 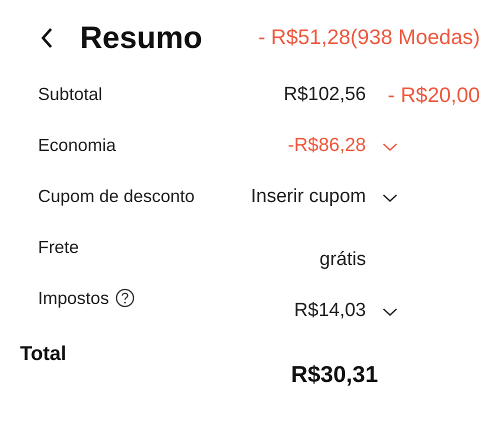 What do you see at coordinates (58, 247) in the screenshot?
I see `row-label: Frete` at bounding box center [58, 247].